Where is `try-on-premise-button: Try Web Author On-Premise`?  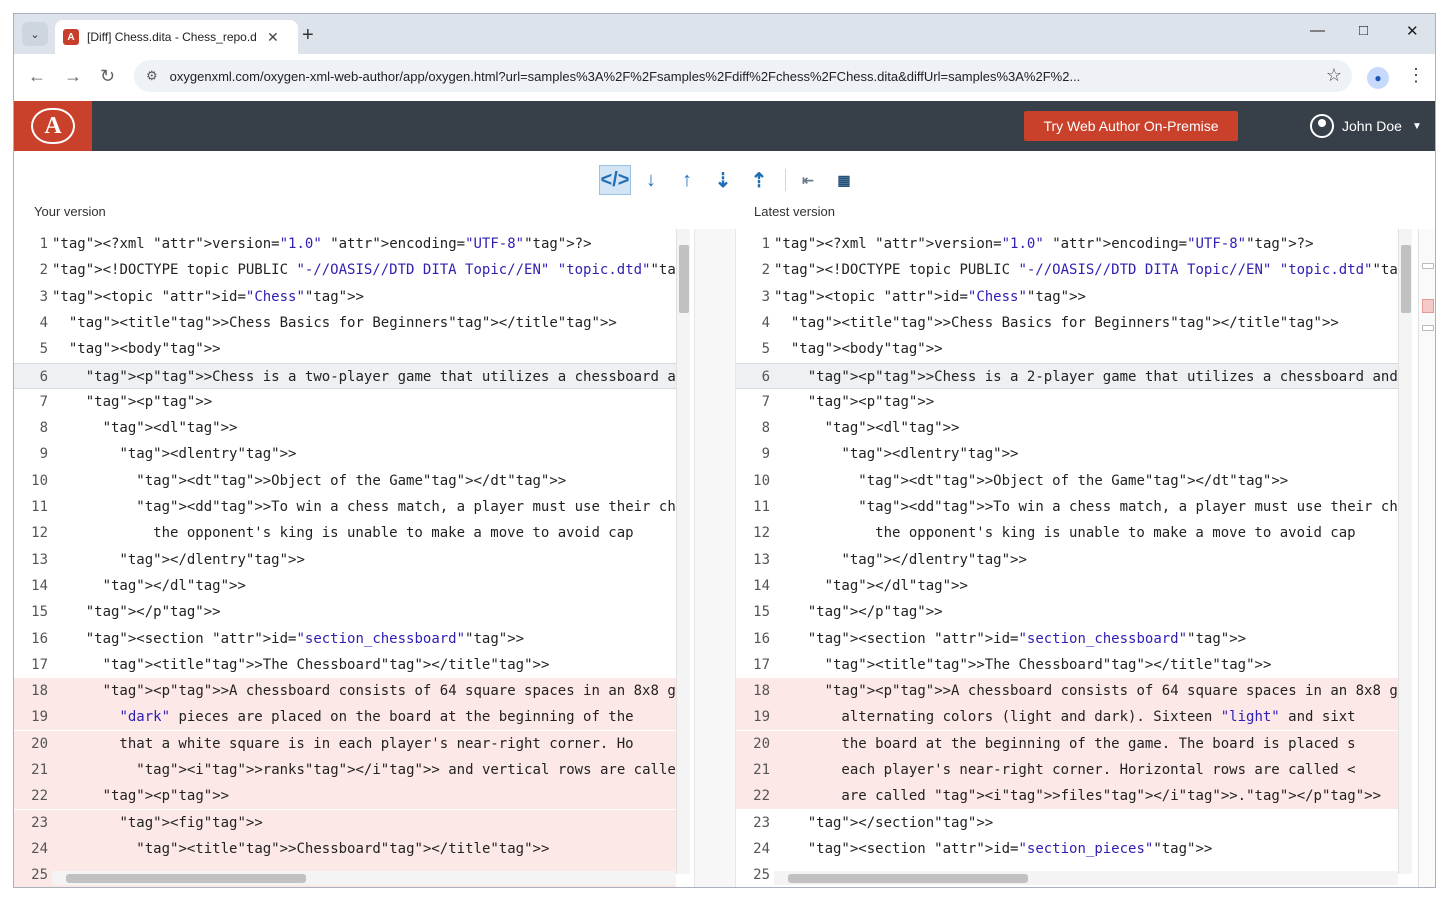
try-on-premise-button: Try Web Author On-Premise is located at coordinates (1131, 126).